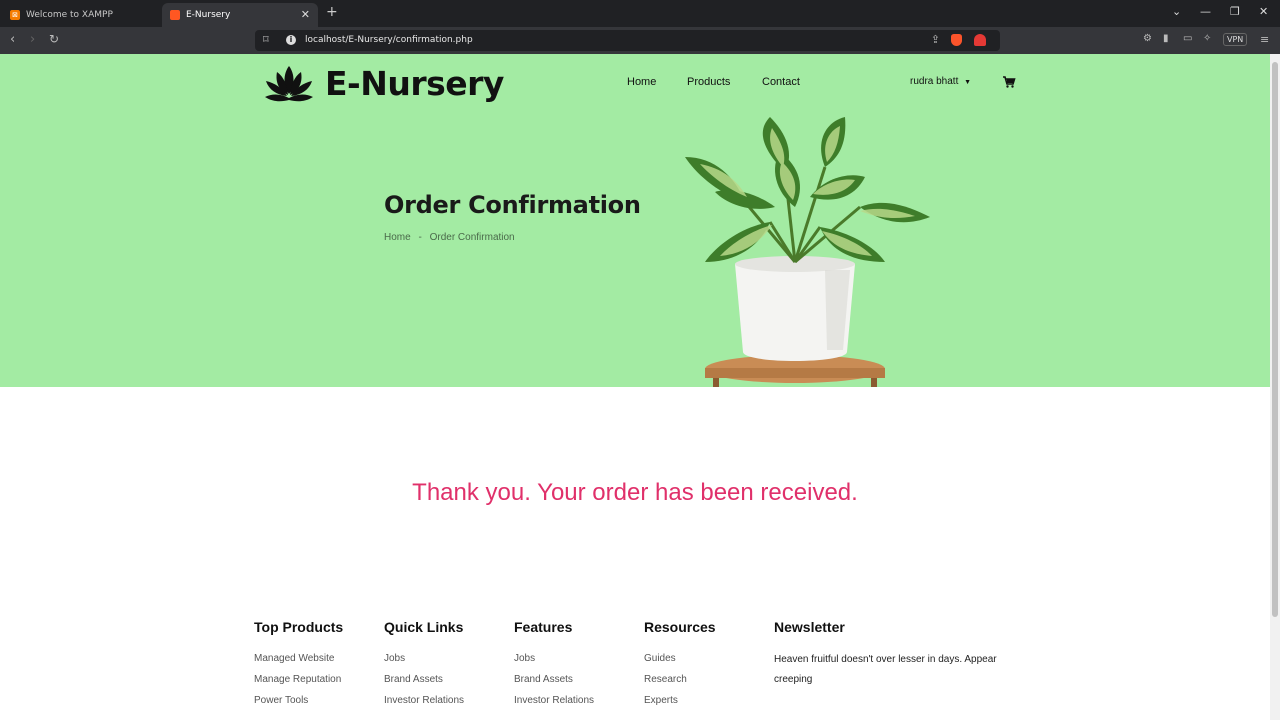 Image resolution: width=1280 pixels, height=720 pixels. Describe the element at coordinates (69, 15) in the screenshot. I see `tab-title: Welcome to XAMPP` at that location.